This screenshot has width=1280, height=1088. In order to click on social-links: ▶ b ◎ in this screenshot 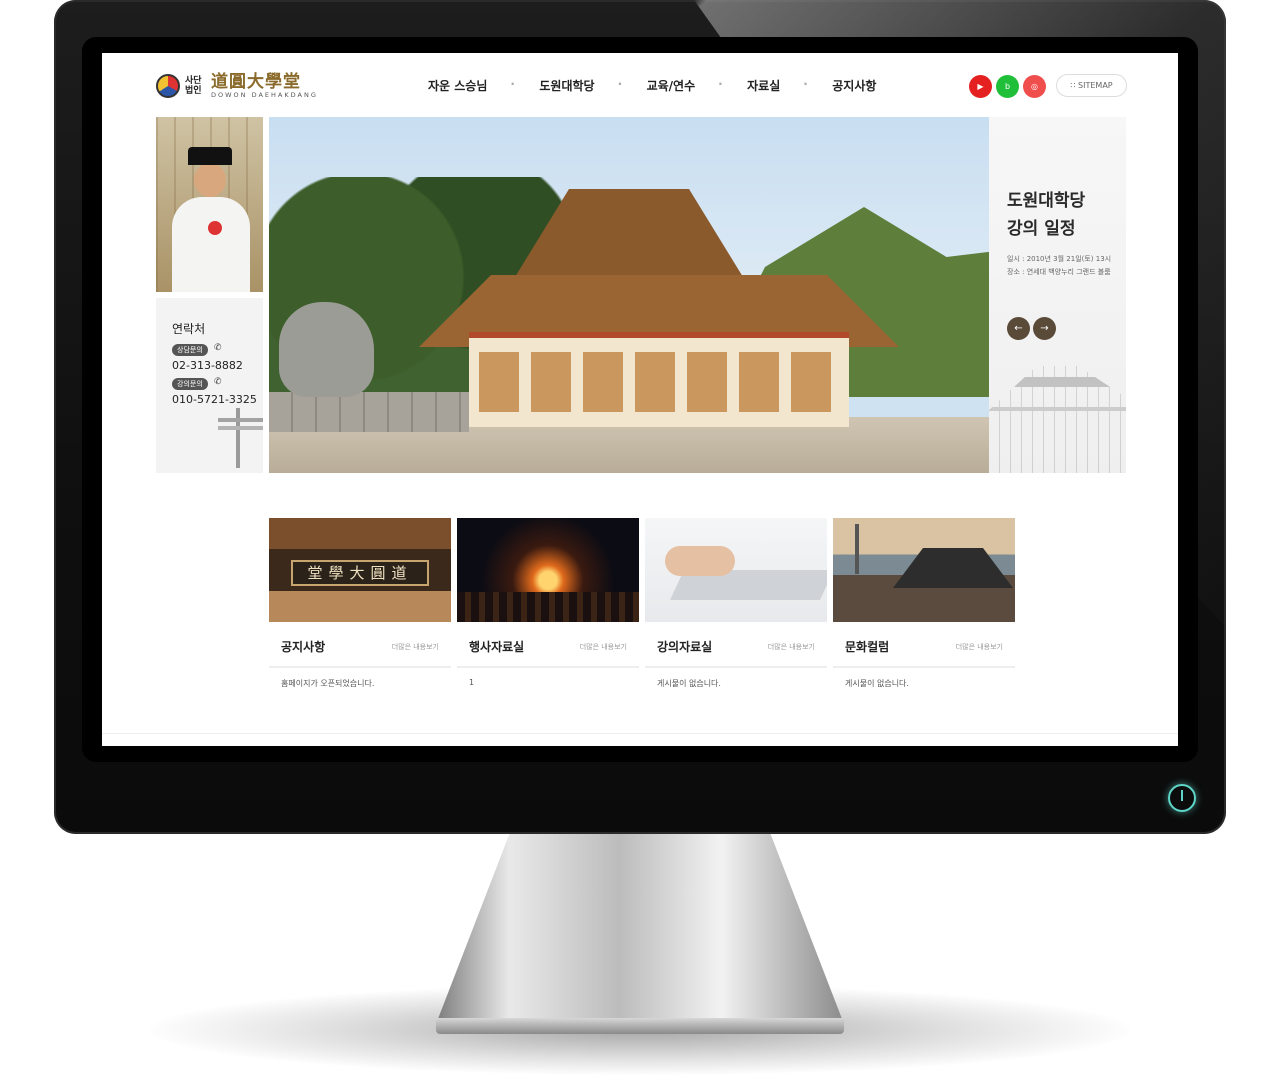, I will do `click(1007, 86)`.